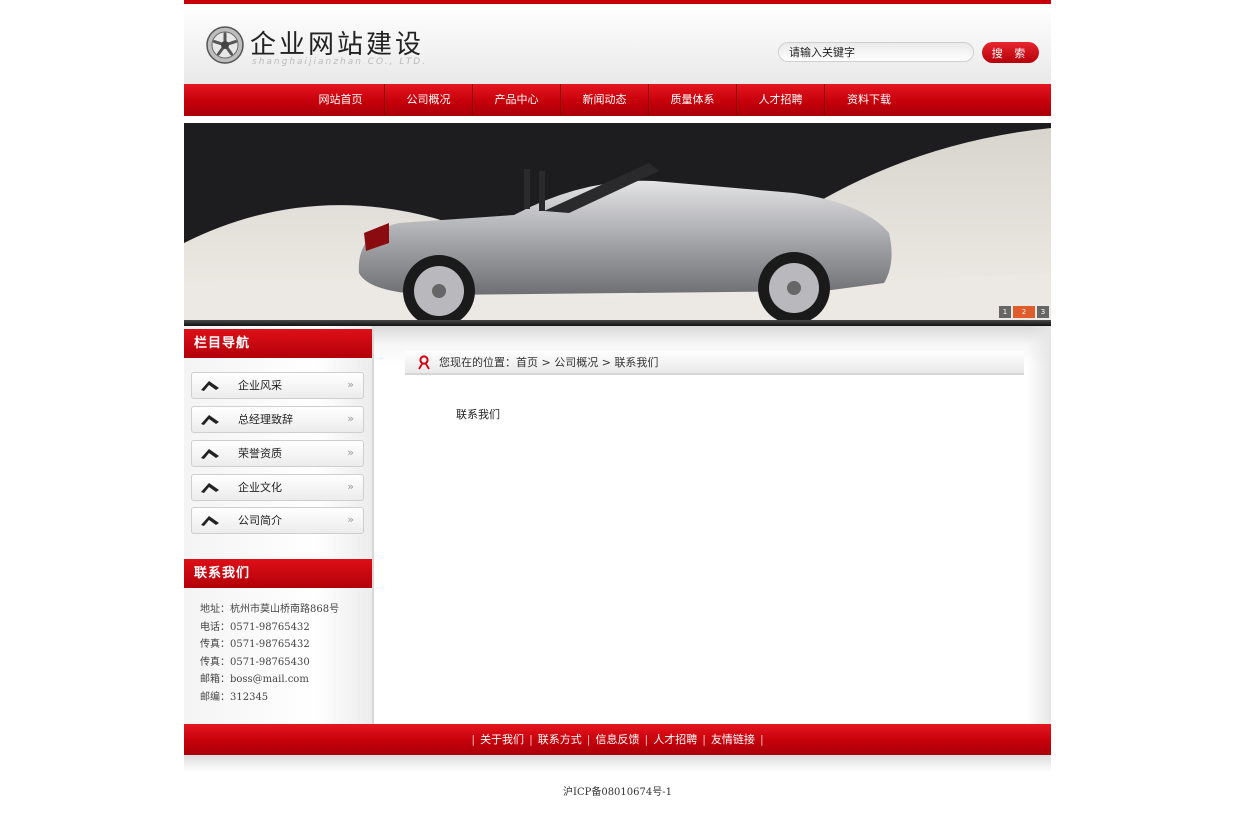 This screenshot has width=1234, height=825. I want to click on site-subtitle: shanghaijianzhan CO., LTD., so click(340, 62).